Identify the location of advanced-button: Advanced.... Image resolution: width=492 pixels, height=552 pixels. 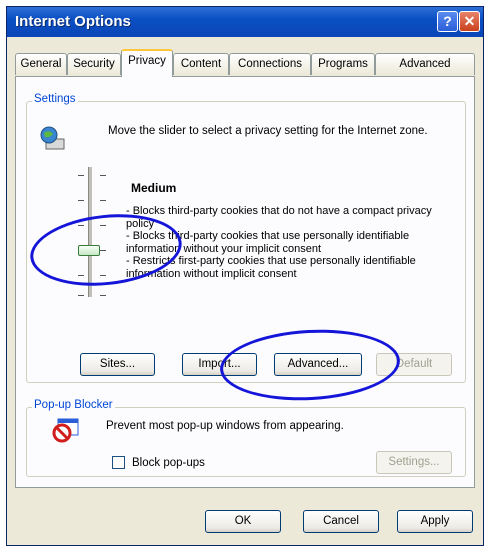
(318, 364).